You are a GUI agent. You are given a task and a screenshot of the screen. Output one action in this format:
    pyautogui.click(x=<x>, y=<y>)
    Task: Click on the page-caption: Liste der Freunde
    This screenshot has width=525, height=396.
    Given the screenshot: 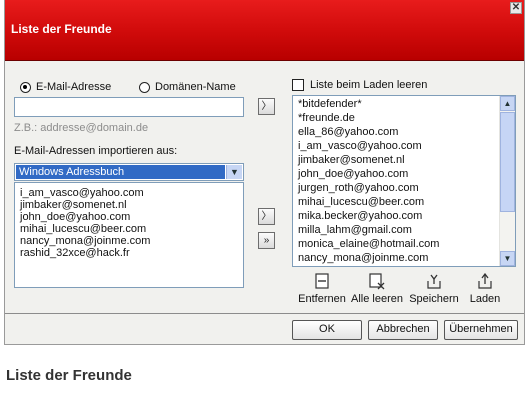 What is the action you would take?
    pyautogui.click(x=69, y=375)
    